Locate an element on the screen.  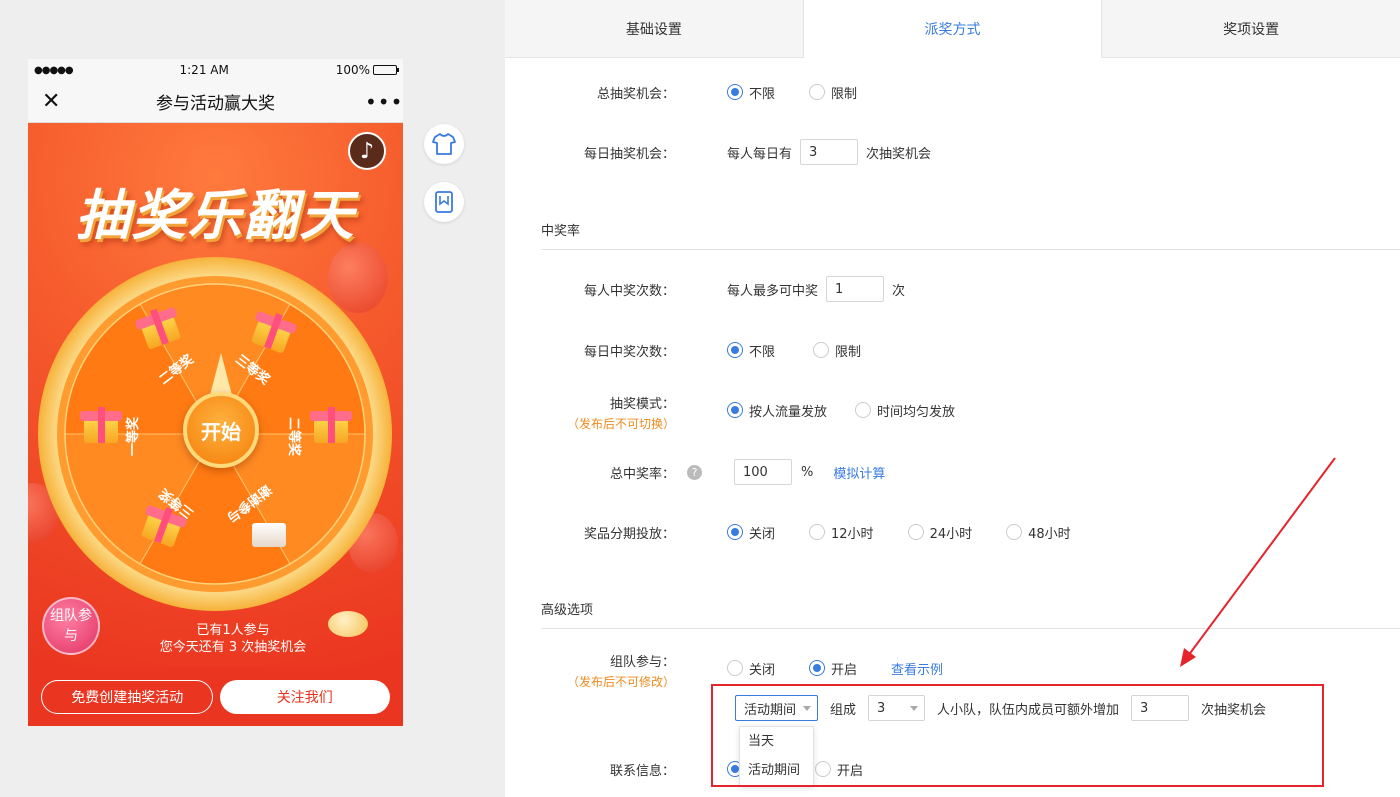
lottery-headline: 抽奖乐翻天 is located at coordinates (215, 215).